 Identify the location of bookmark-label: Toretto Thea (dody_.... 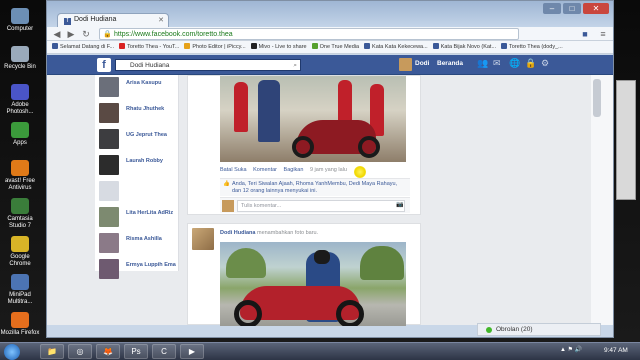
(536, 47).